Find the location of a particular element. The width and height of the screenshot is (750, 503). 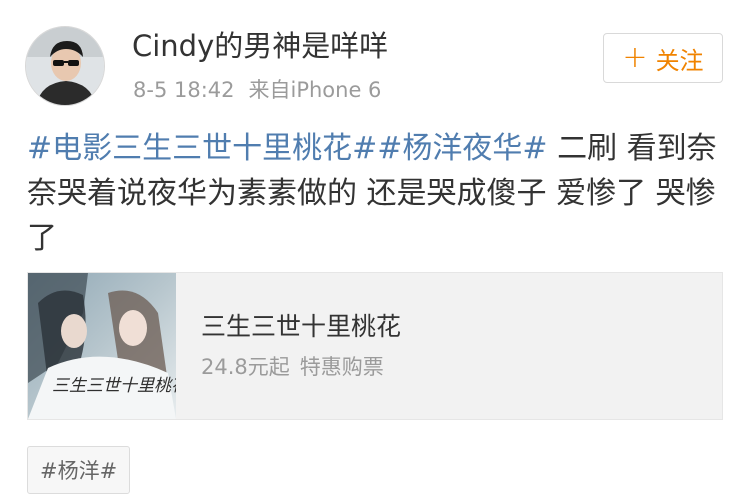

ticket-info: 24.8元起 特惠购票 is located at coordinates (301, 367).